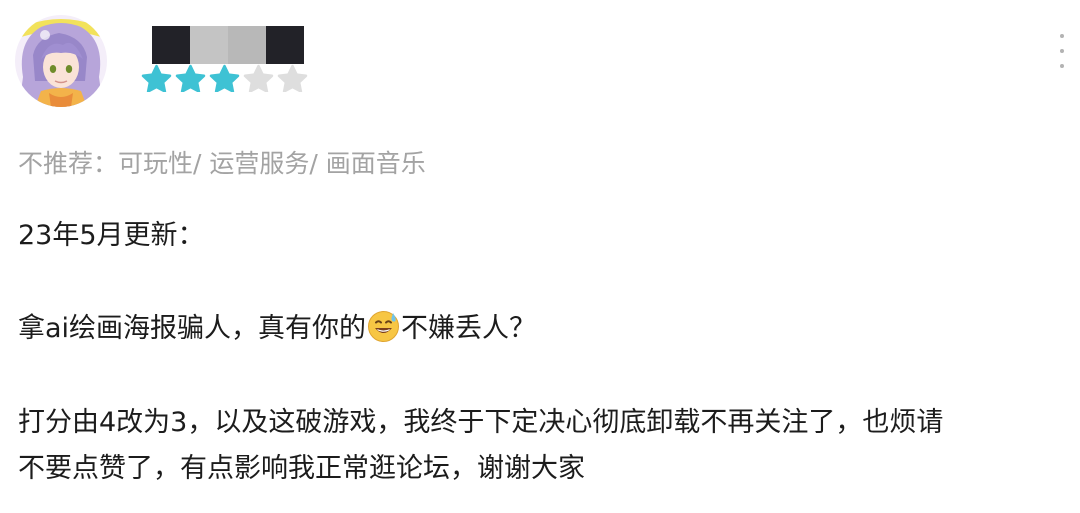 Image resolution: width=1080 pixels, height=513 pixels. What do you see at coordinates (111, 235) in the screenshot?
I see `update-heading: 23年5月更新：` at bounding box center [111, 235].